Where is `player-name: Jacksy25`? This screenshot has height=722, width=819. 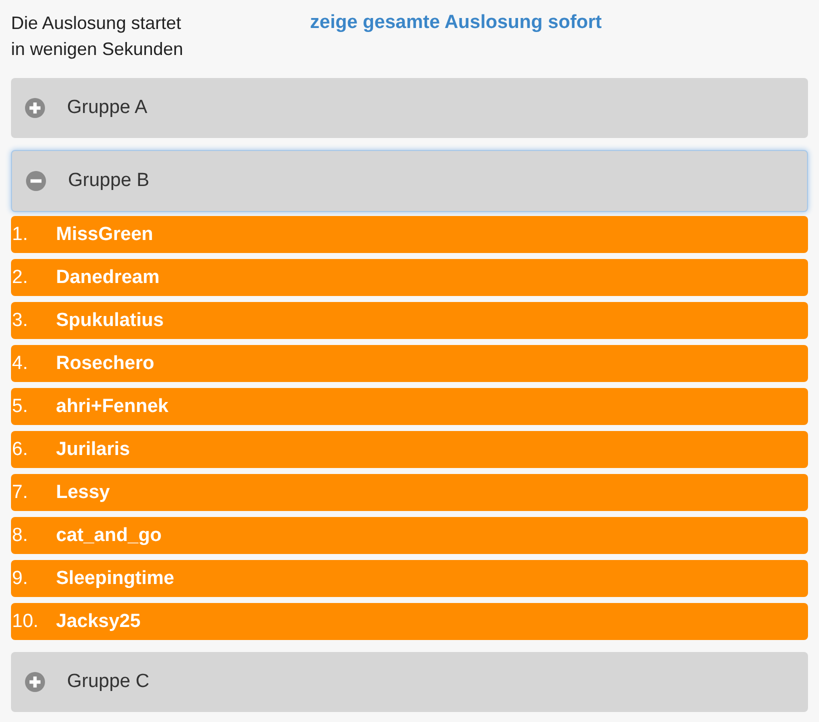
player-name: Jacksy25 is located at coordinates (98, 621).